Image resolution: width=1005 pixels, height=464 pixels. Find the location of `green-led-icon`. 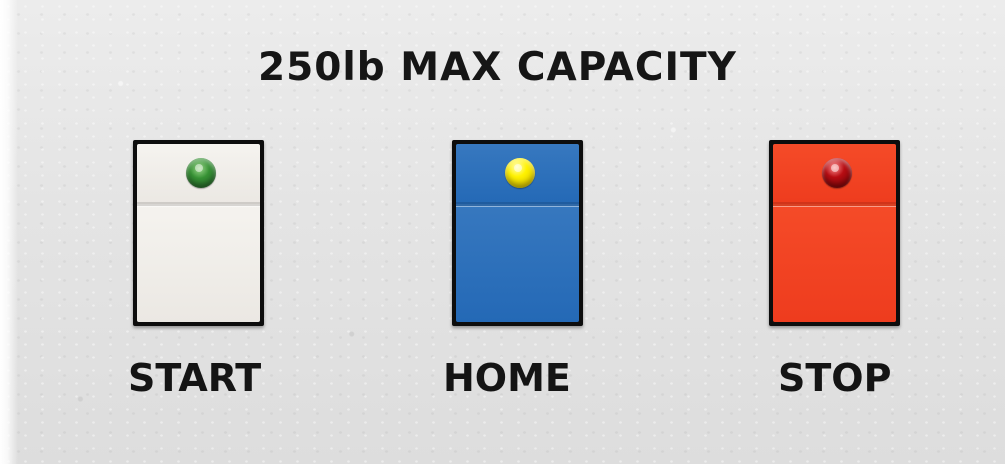

green-led-icon is located at coordinates (201, 173).